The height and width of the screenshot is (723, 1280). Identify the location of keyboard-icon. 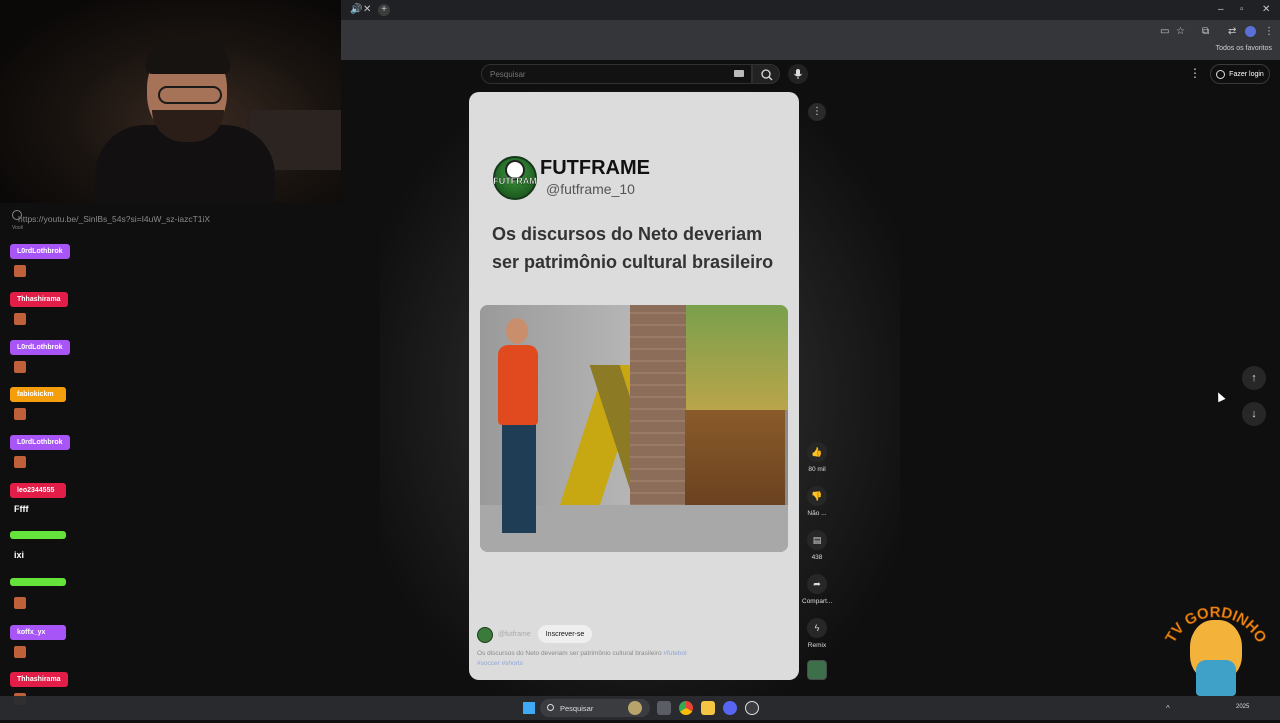
(739, 73).